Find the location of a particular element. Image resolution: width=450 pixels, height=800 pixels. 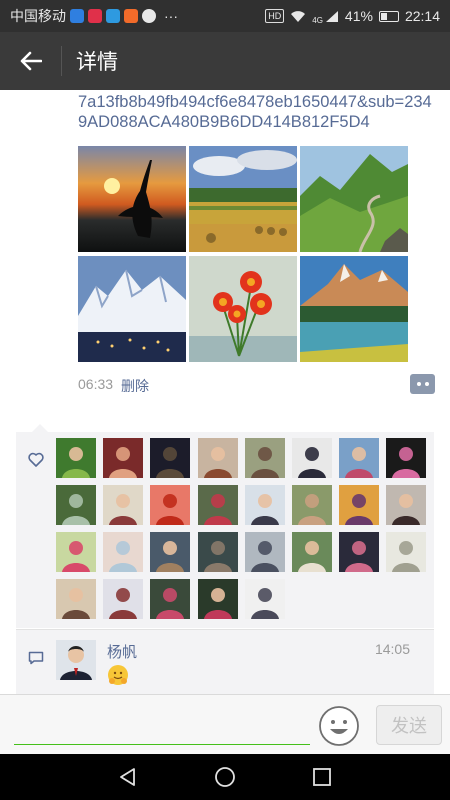

comment-input-bar: 发送 is located at coordinates (225, 724).